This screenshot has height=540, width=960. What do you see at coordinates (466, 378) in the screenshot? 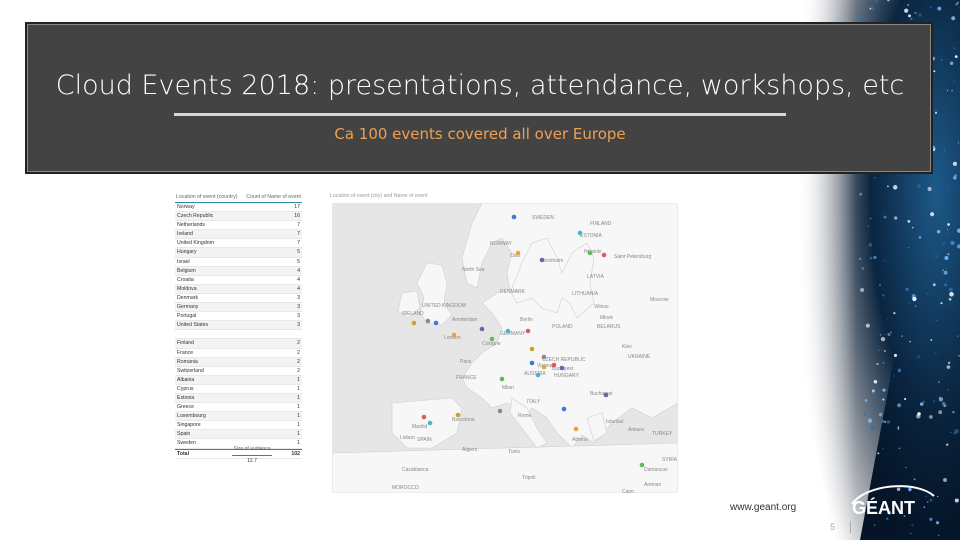
I see `map-label: FRANCE` at bounding box center [466, 378].